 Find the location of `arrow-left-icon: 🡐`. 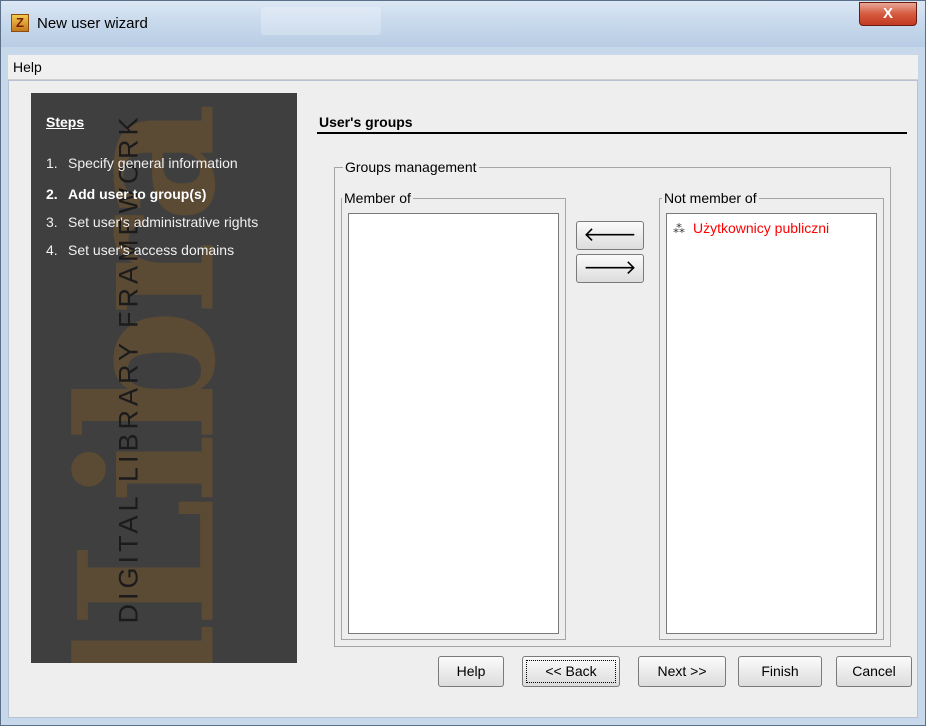

arrow-left-icon: 🡐 is located at coordinates (610, 235).